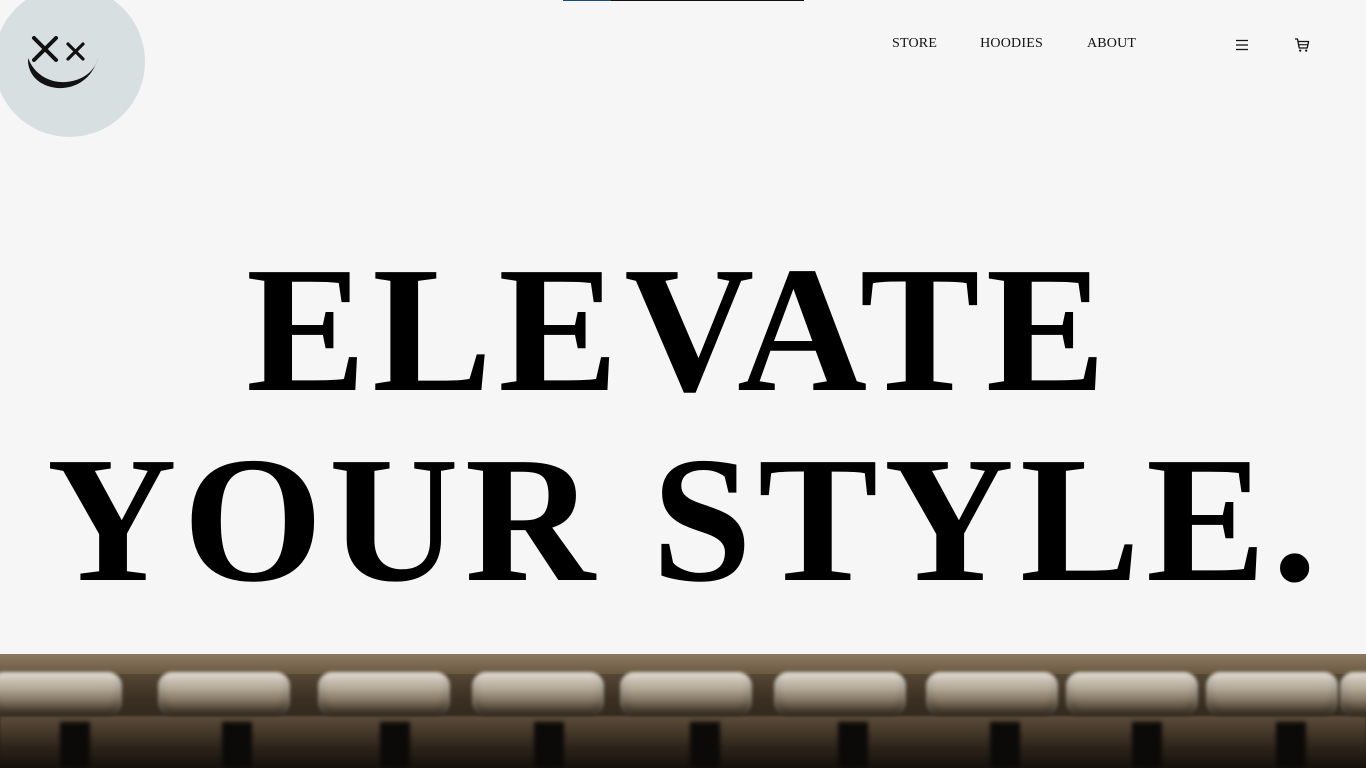 This screenshot has width=1366, height=768. I want to click on logo-home-link, so click(72, 68).